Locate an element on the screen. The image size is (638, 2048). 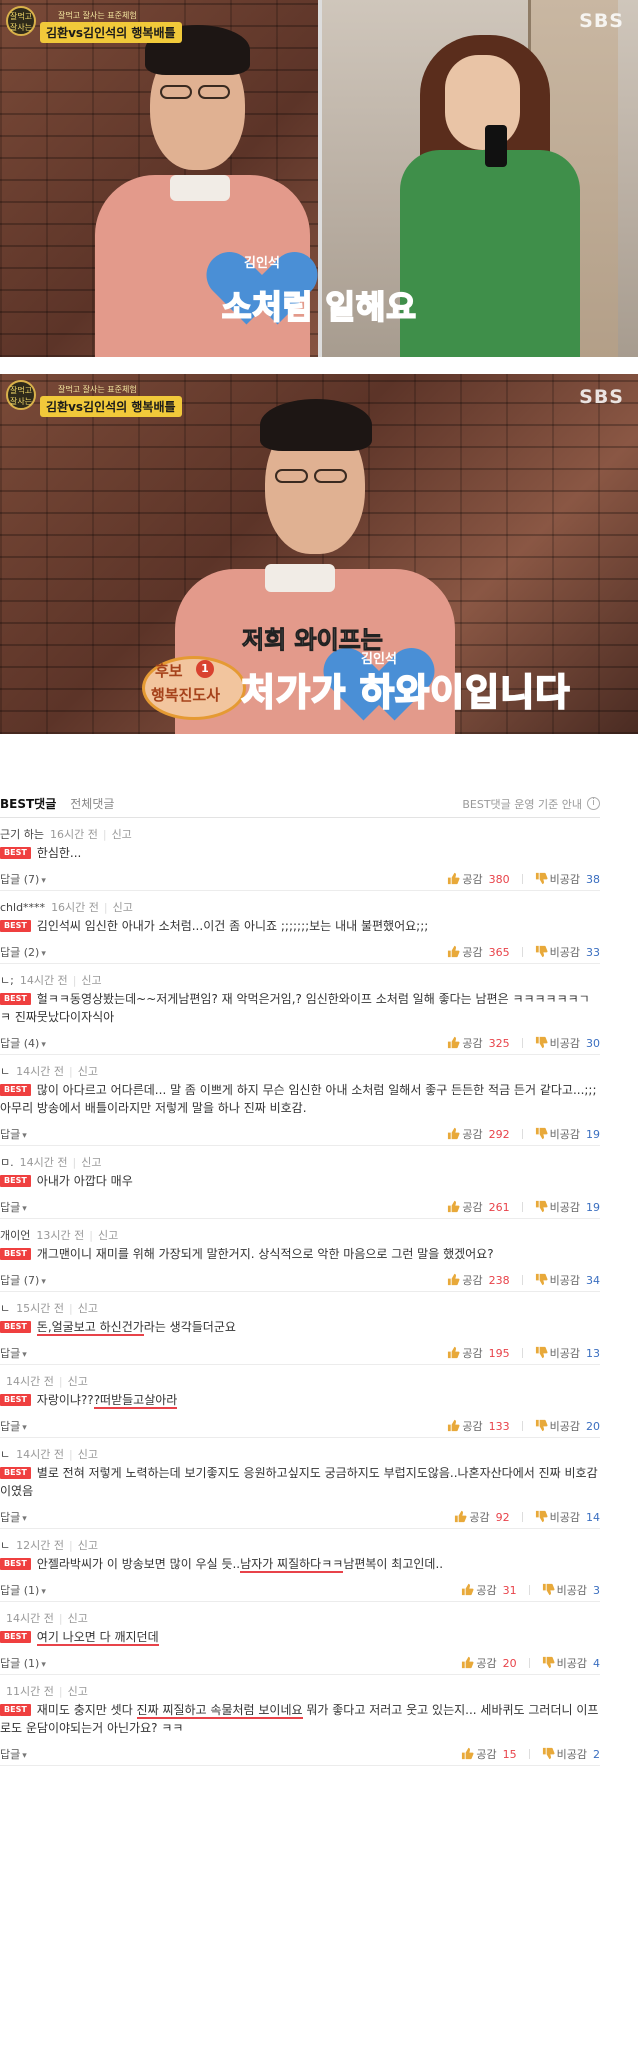
dislike-count: 34 is located at coordinates (593, 1280).